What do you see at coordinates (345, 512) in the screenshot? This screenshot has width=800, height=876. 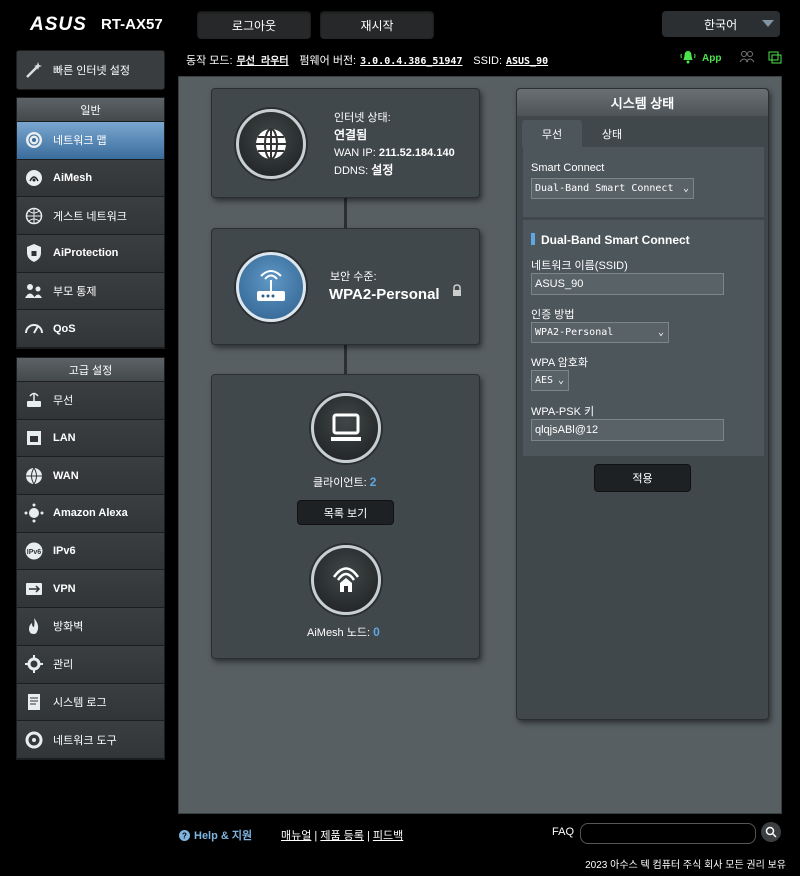 I see `view-list-button: 목록 보기` at bounding box center [345, 512].